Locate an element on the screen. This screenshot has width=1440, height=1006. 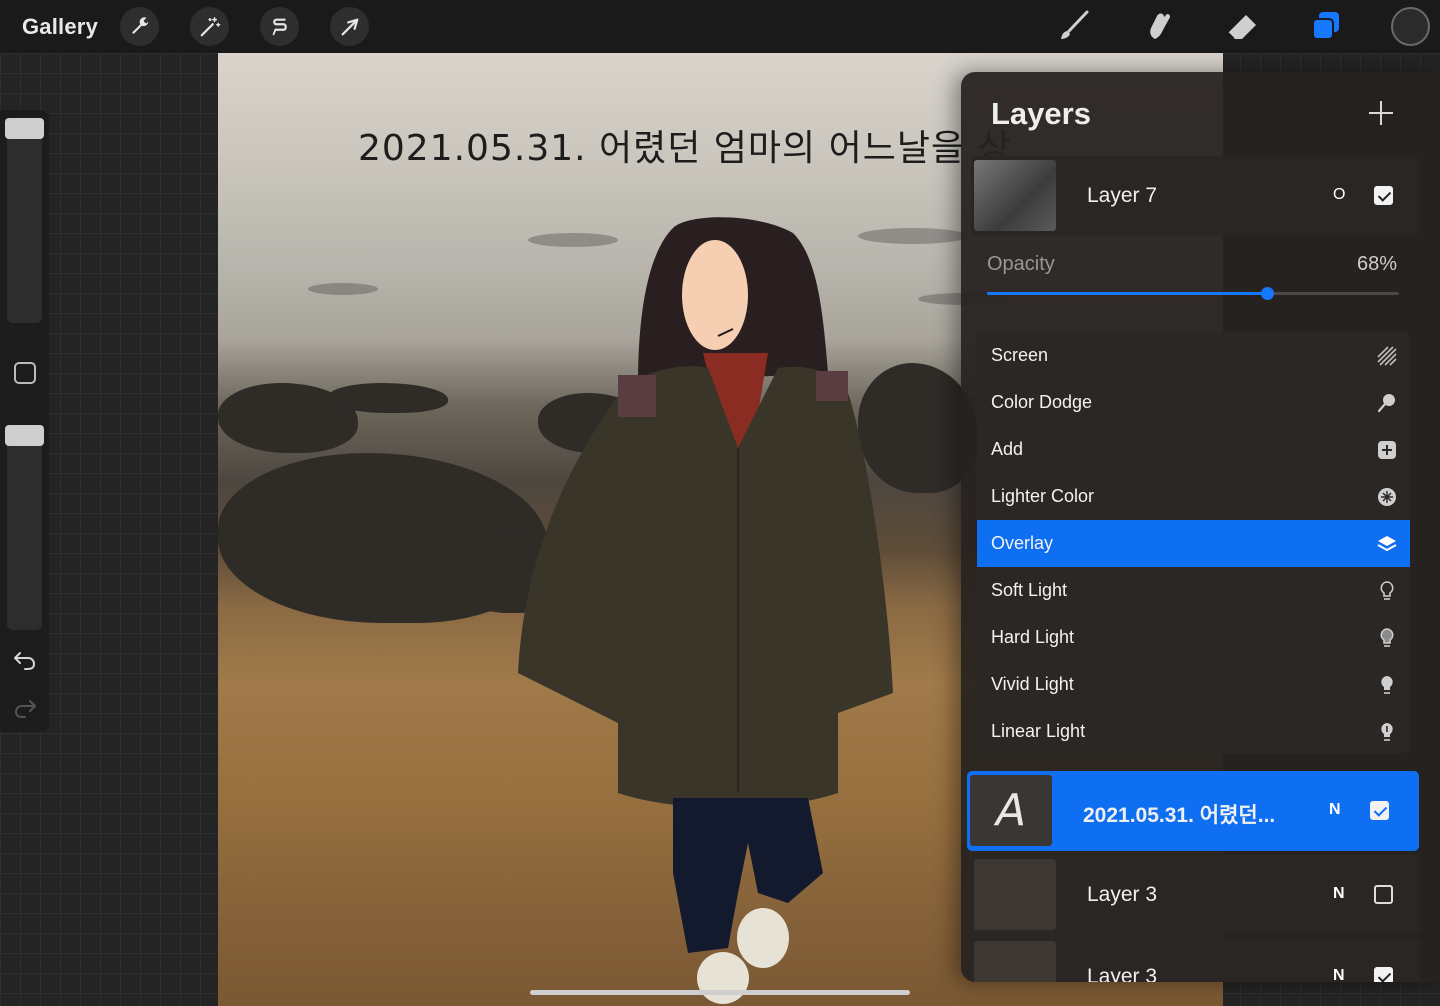
brush-opacity-slider is located at coordinates (24, 527).